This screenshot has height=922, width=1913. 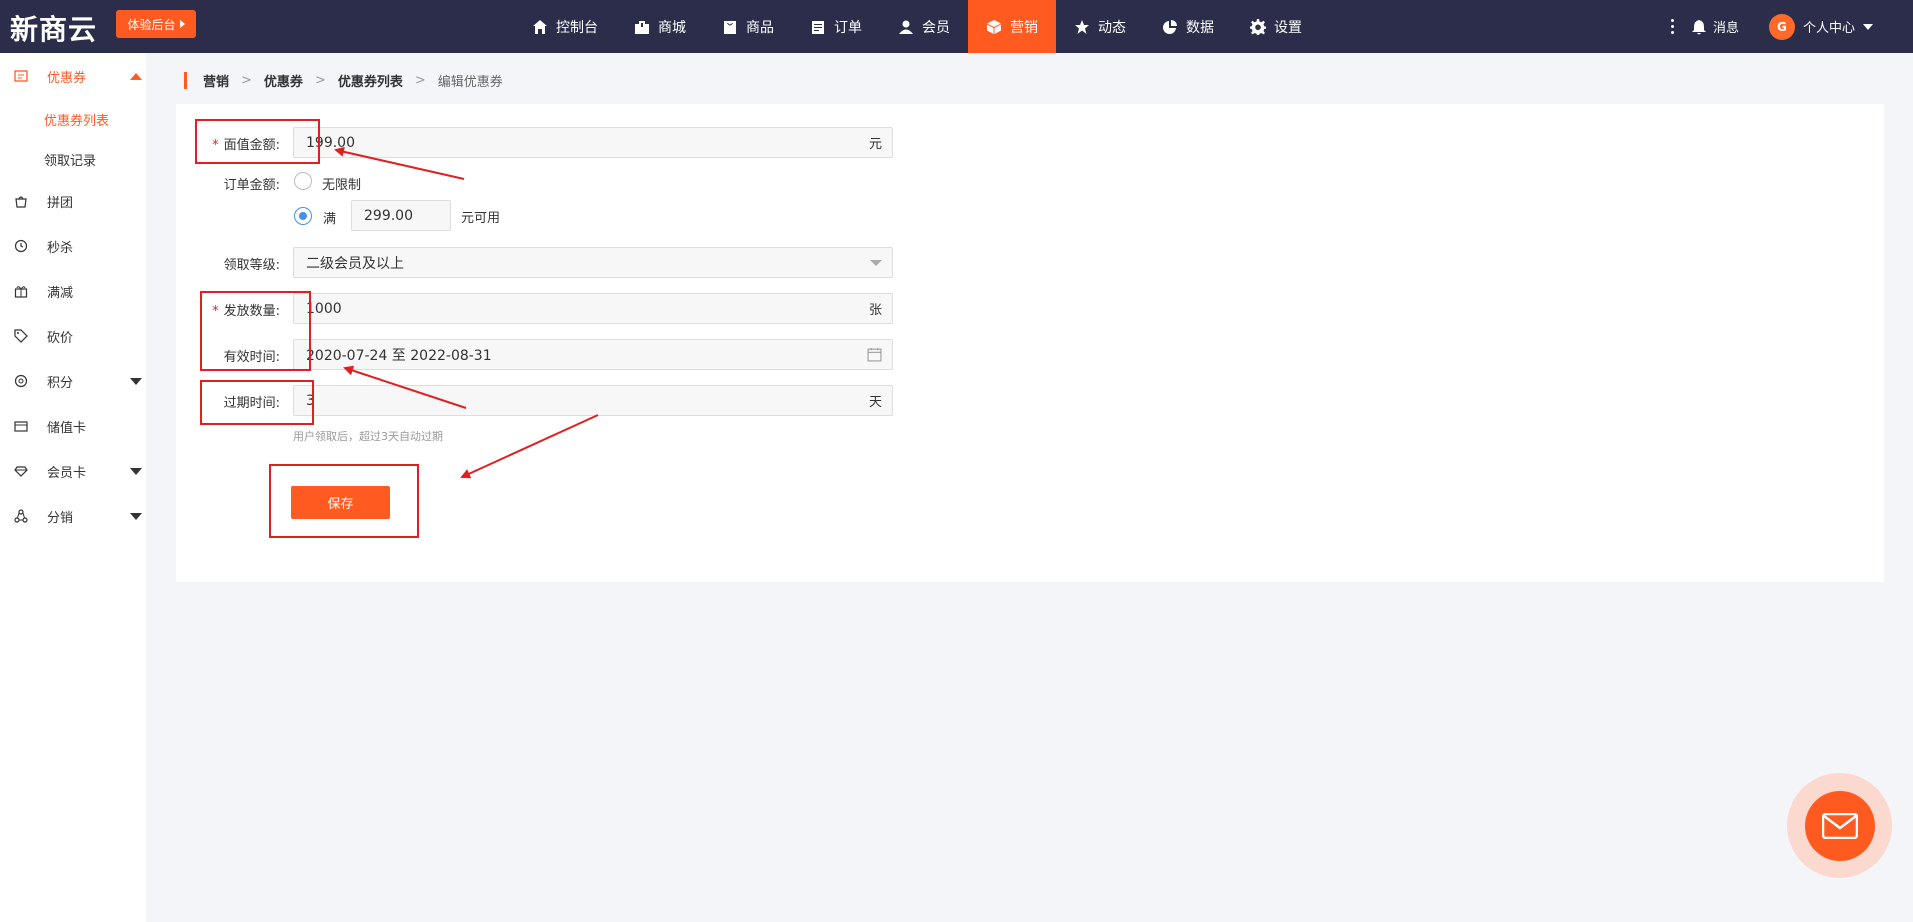 I want to click on sidebar-item-flash-sale: 秒杀, so click(x=73, y=246).